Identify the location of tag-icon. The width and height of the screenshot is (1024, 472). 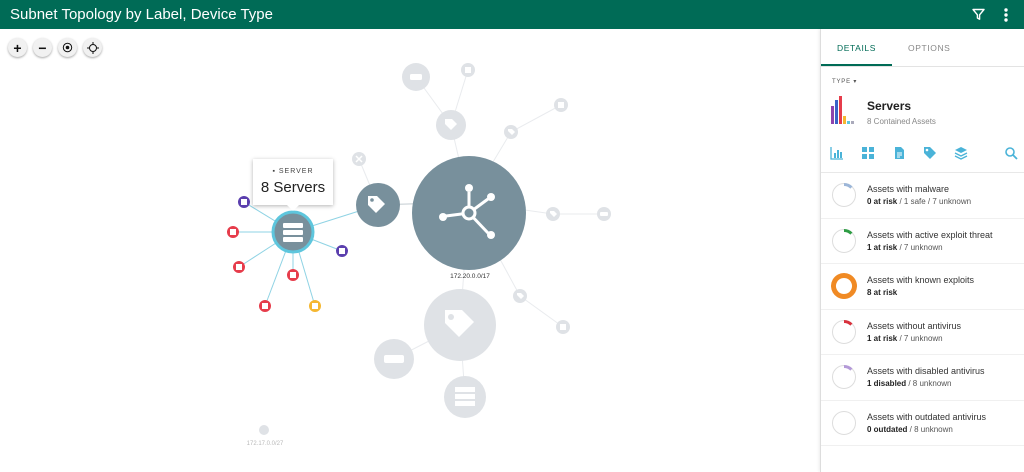
(930, 153).